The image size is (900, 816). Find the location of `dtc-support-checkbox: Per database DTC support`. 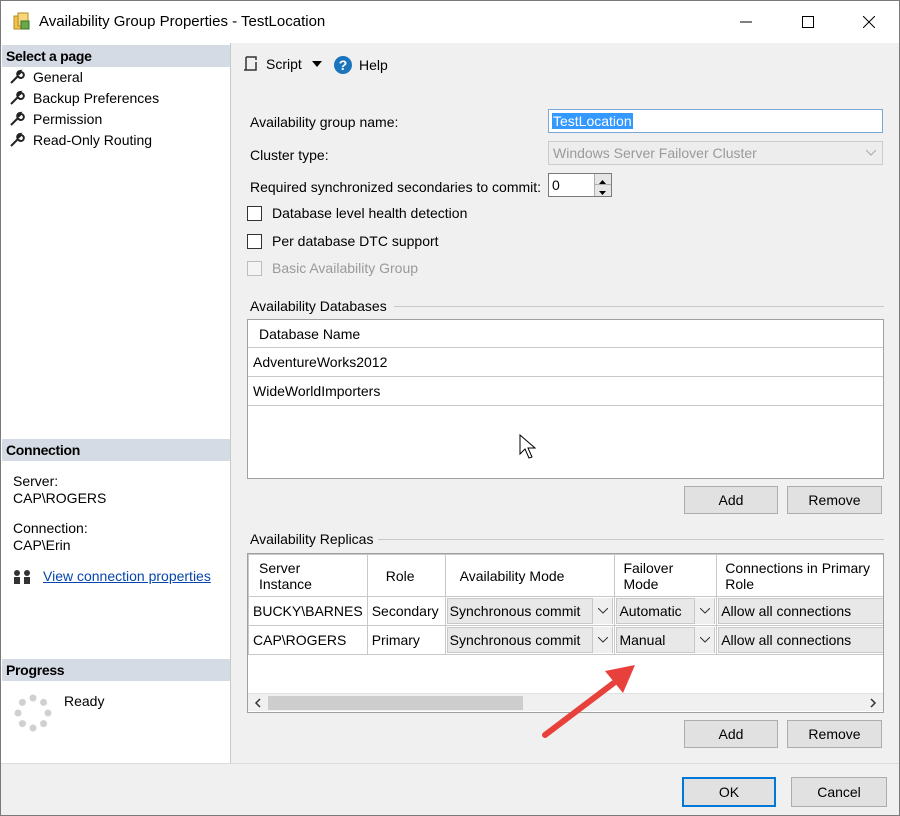

dtc-support-checkbox: Per database DTC support is located at coordinates (343, 241).